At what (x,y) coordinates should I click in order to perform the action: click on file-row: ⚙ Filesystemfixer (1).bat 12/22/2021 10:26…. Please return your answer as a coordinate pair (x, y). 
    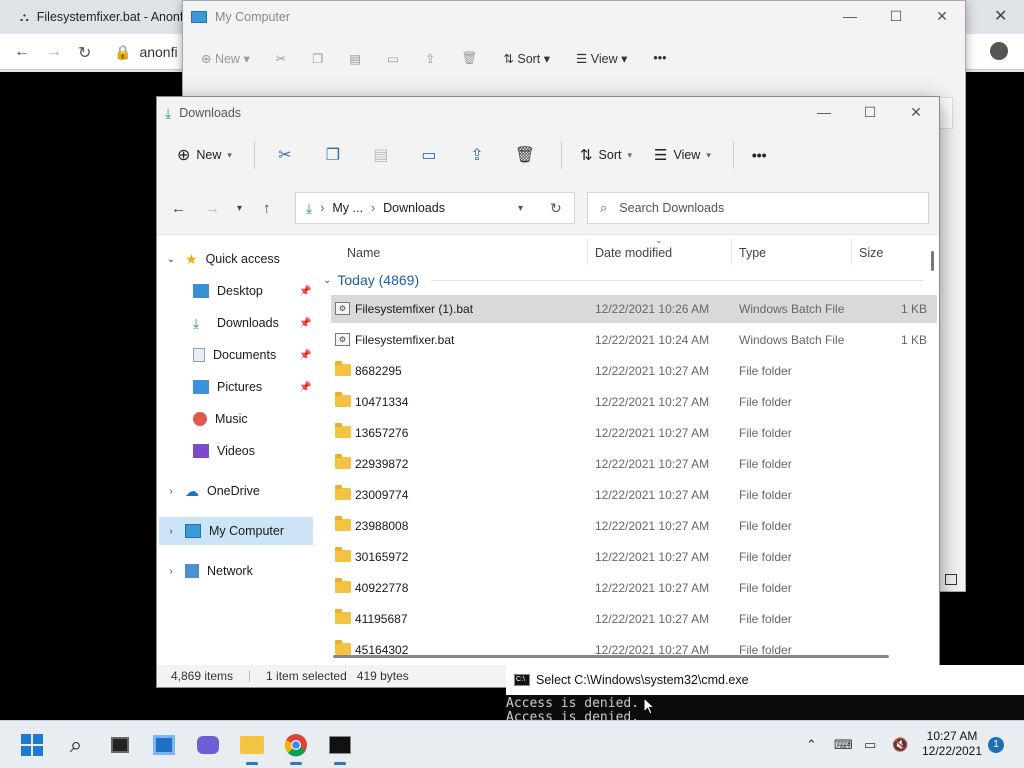
    Looking at the image, I should click on (634, 309).